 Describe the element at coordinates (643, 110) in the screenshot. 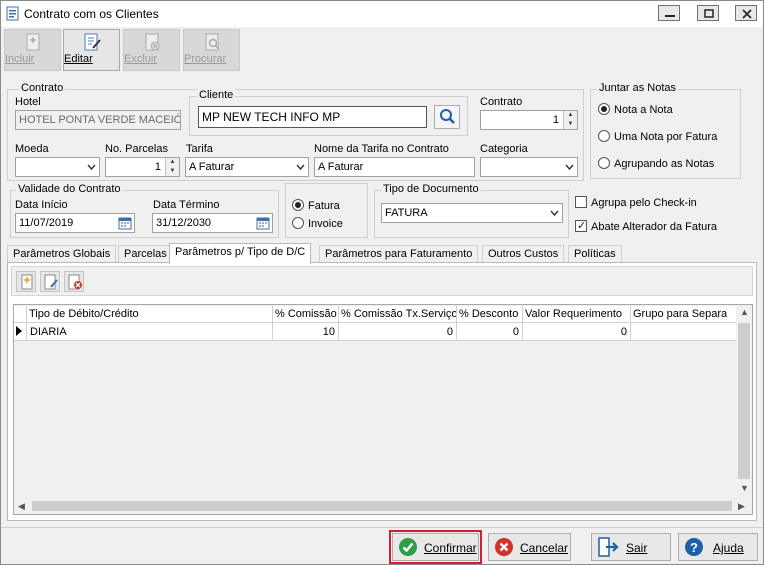

I see `radio-nota-a-nota-label: Nota a Nota` at that location.